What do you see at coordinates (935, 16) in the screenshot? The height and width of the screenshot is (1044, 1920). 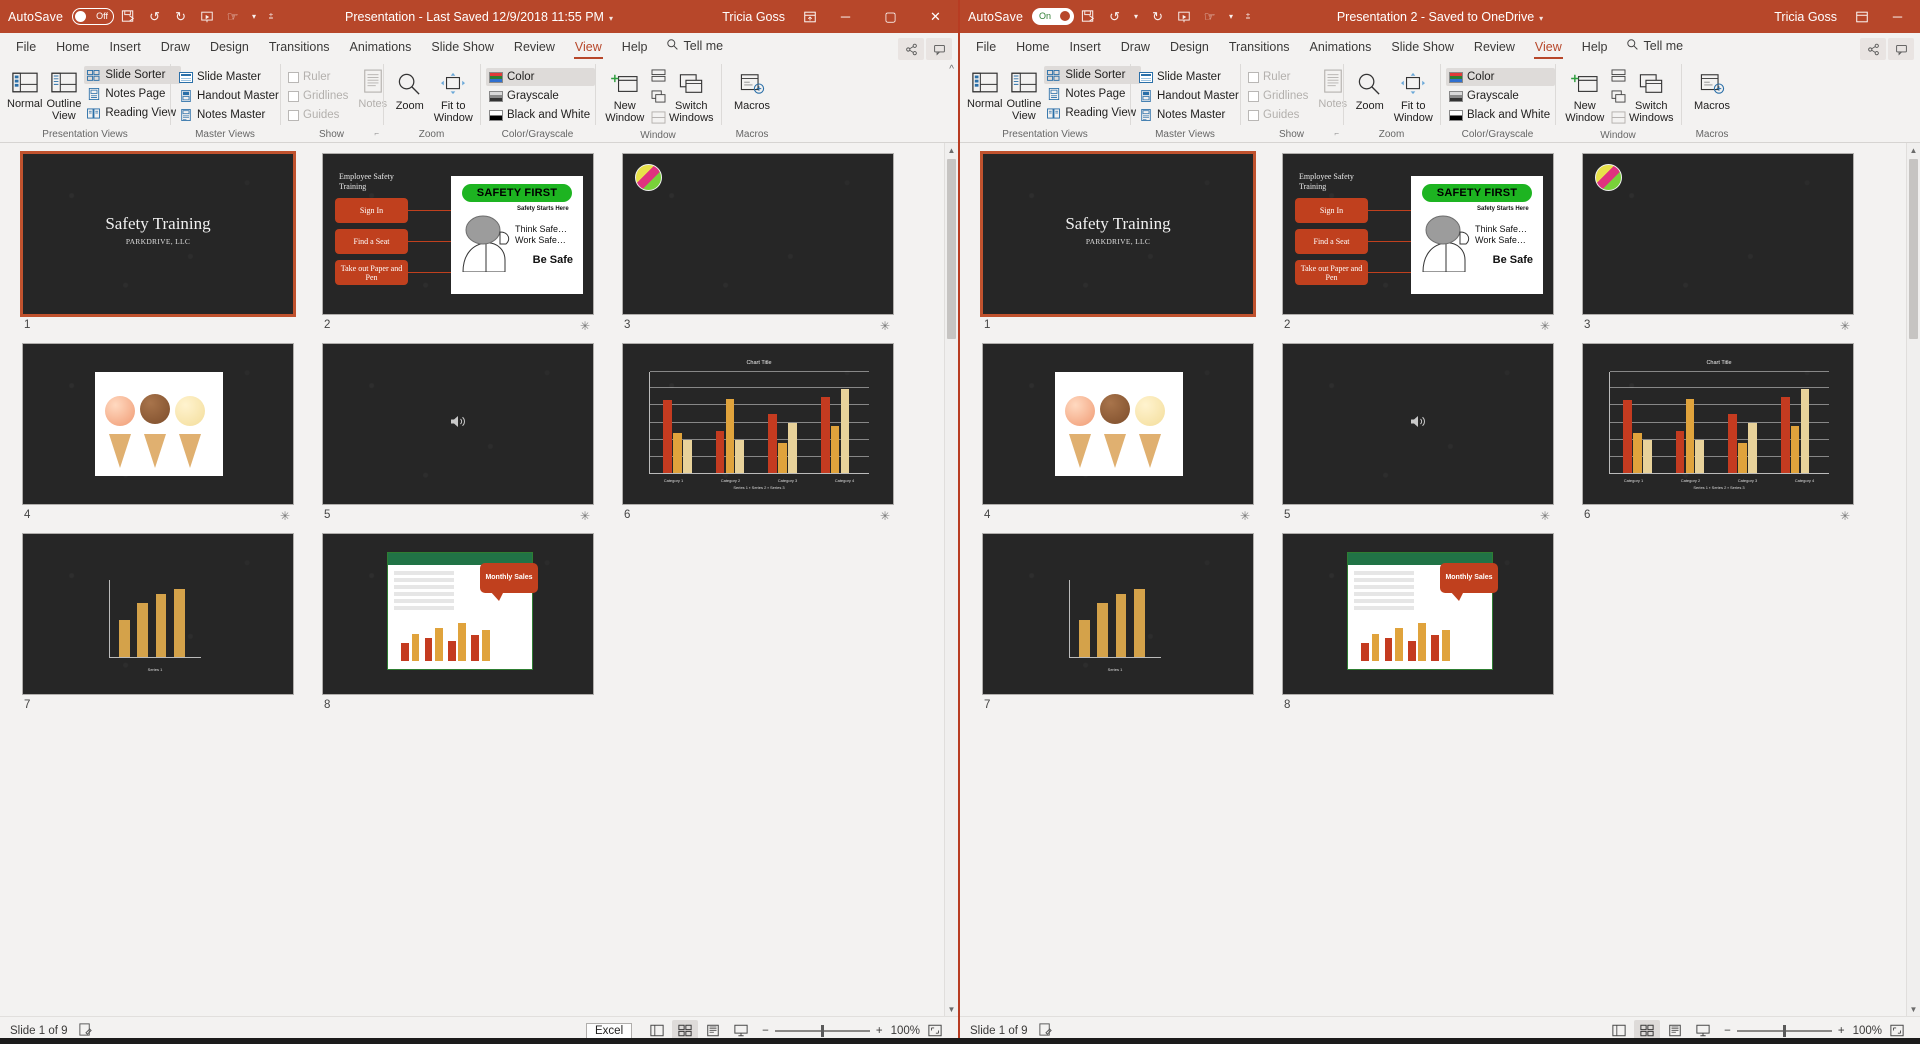 I see `close-button: ✕` at bounding box center [935, 16].